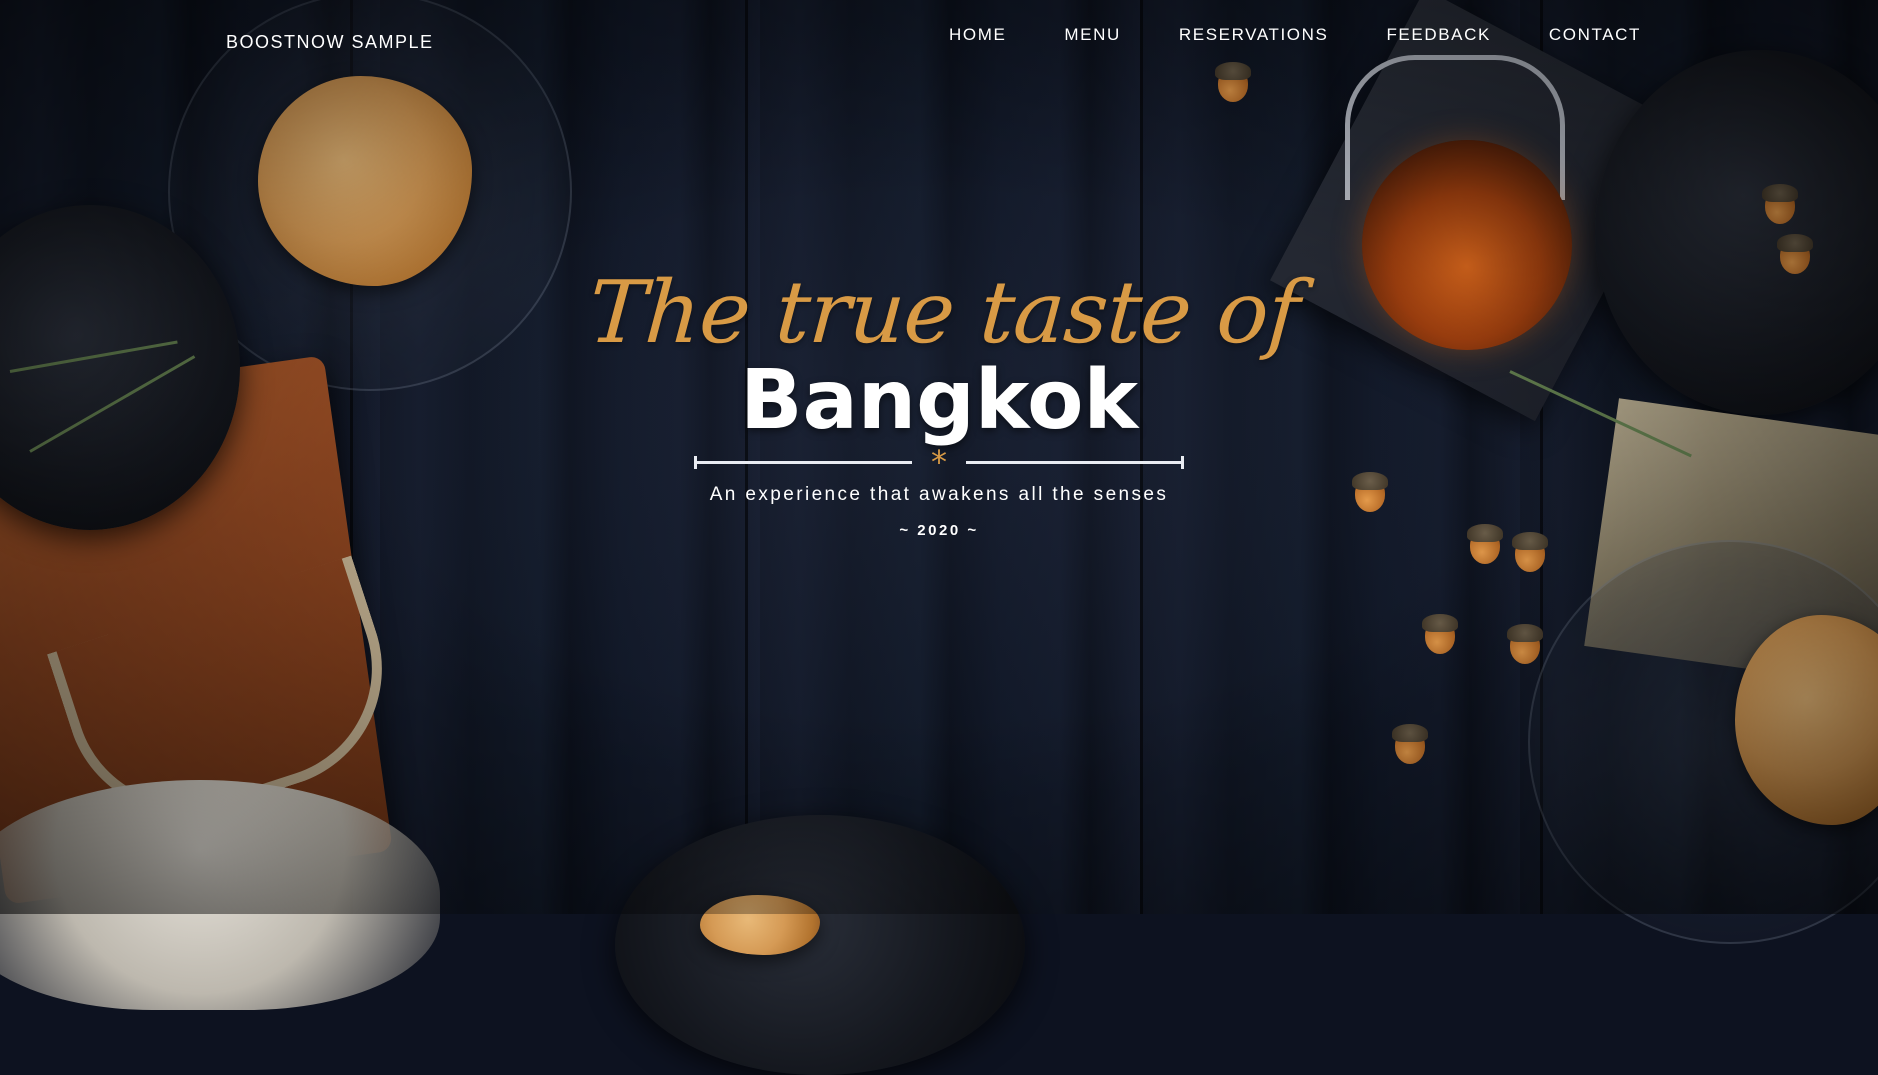 This screenshot has height=1075, width=1878. Describe the element at coordinates (1595, 35) in the screenshot. I see `nav-item-contact: CONTACT` at that location.